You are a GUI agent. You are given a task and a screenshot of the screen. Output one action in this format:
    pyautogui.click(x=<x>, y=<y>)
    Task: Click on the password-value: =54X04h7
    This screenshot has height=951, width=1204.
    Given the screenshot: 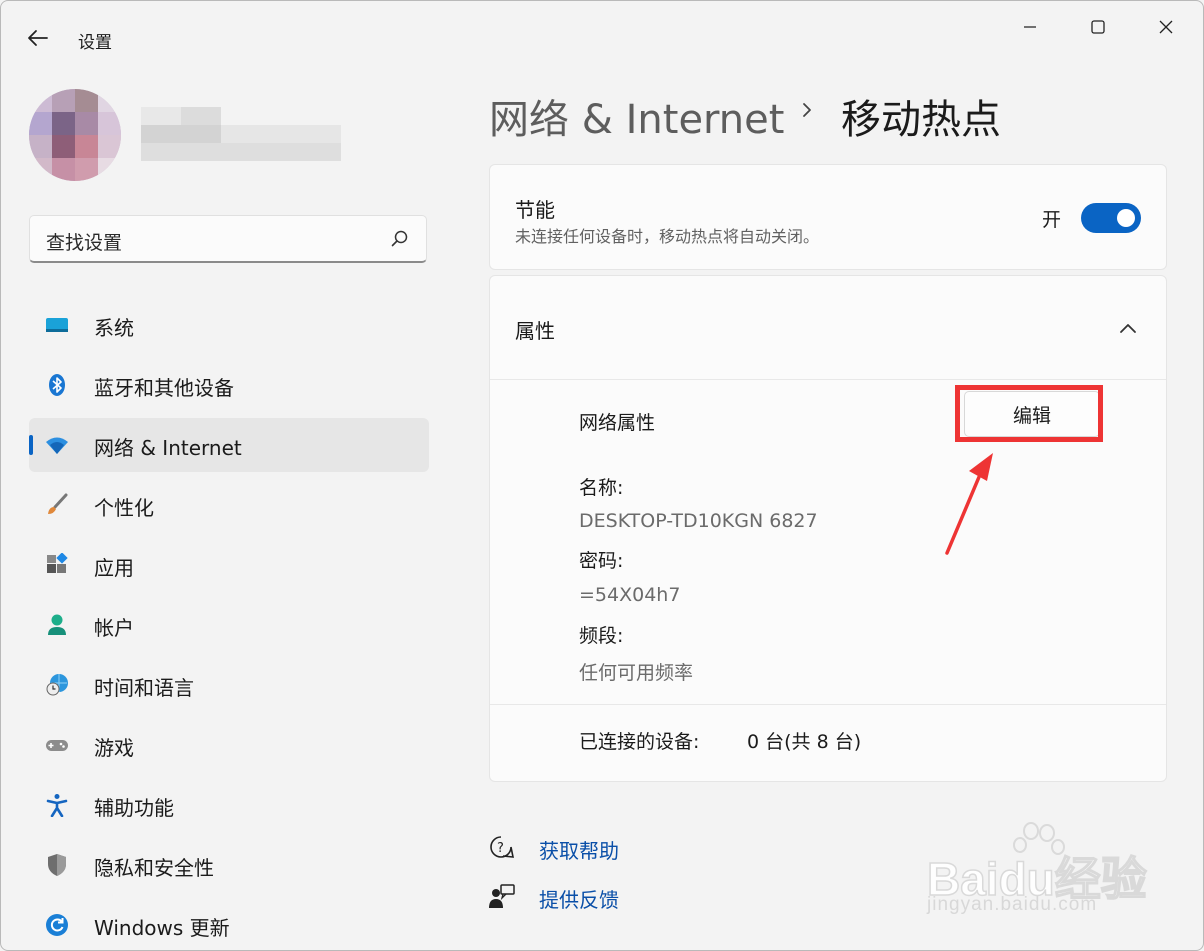 What is the action you would take?
    pyautogui.click(x=630, y=595)
    